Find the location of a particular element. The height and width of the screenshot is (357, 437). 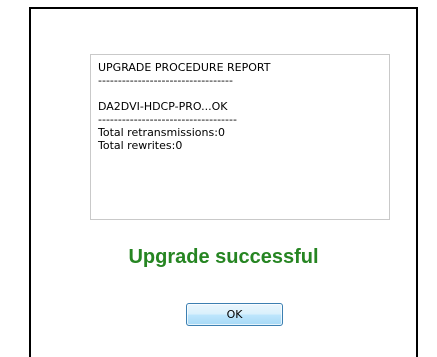

report-title: UPGRADE PROCEDURE REPORT is located at coordinates (184, 67).